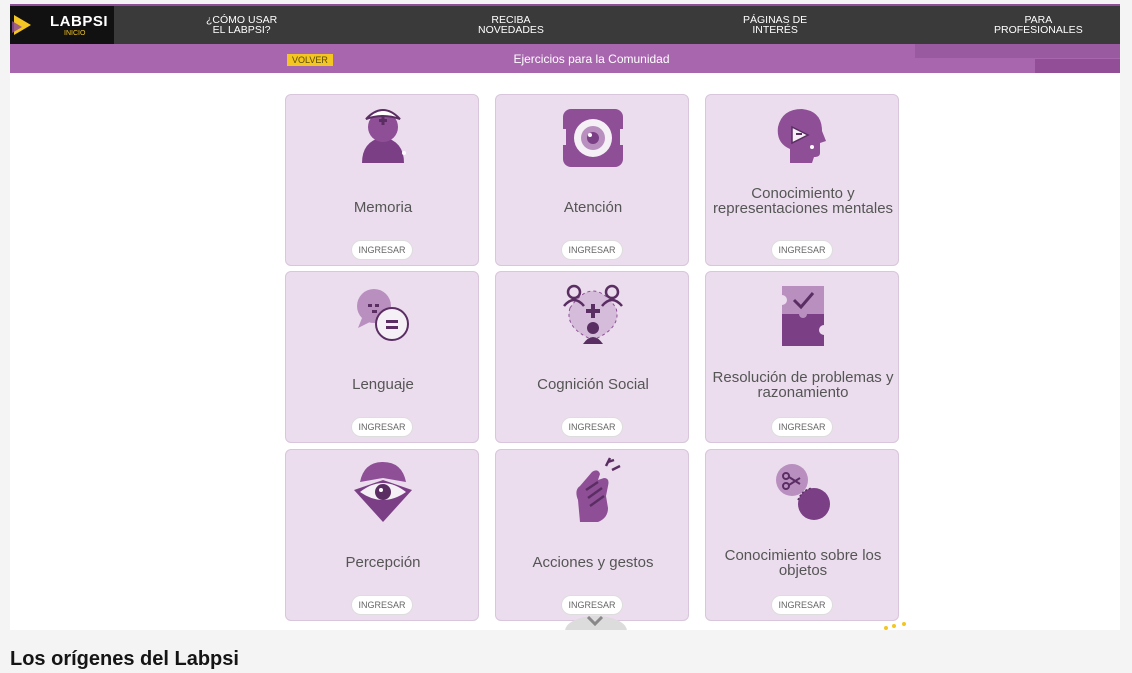 This screenshot has width=1132, height=673. Describe the element at coordinates (803, 563) in the screenshot. I see `card-title: Conocimiento sobre los objetos` at that location.